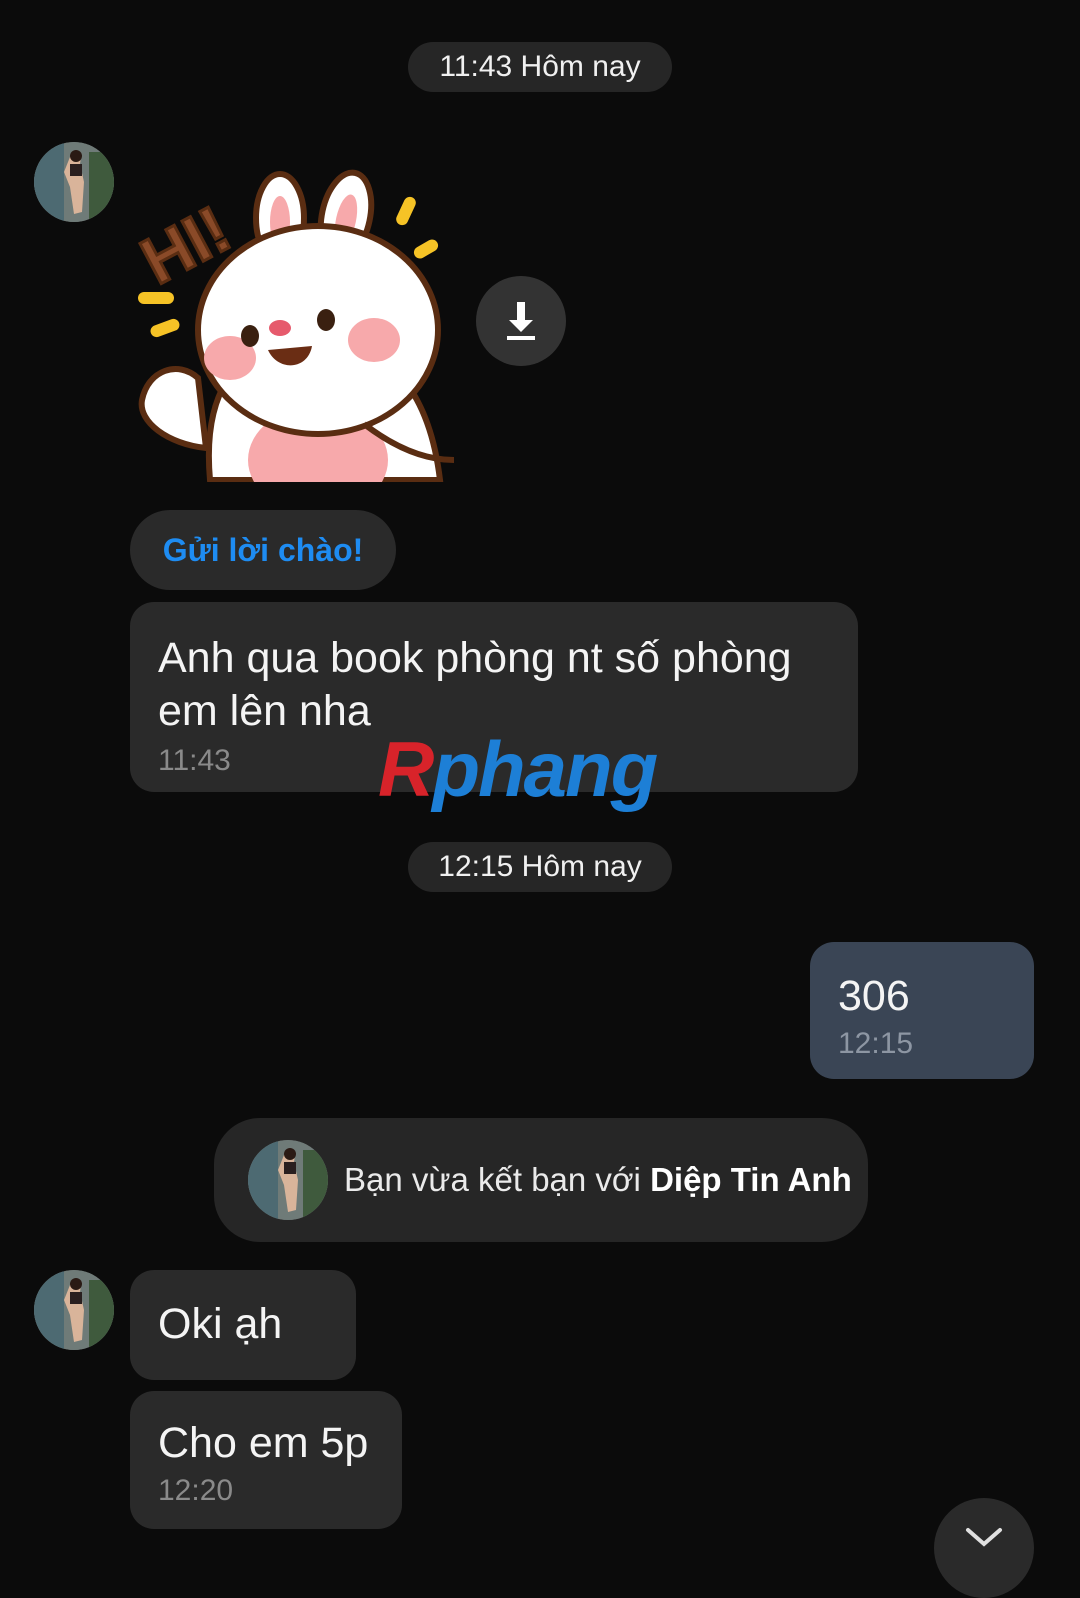 The width and height of the screenshot is (1080, 1598). I want to click on message-time: 12:20, so click(196, 1490).